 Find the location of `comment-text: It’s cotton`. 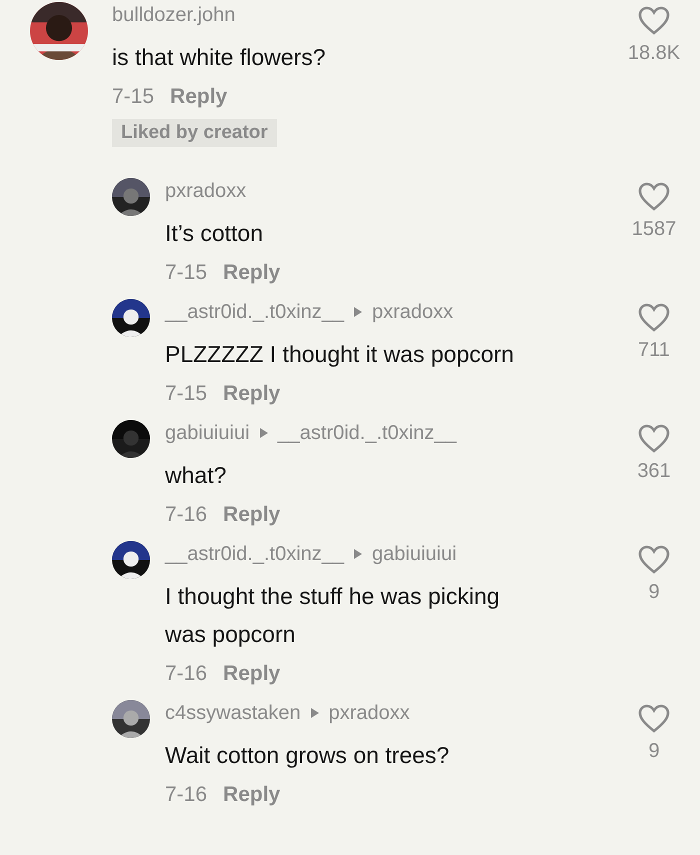

comment-text: It’s cotton is located at coordinates (214, 233).